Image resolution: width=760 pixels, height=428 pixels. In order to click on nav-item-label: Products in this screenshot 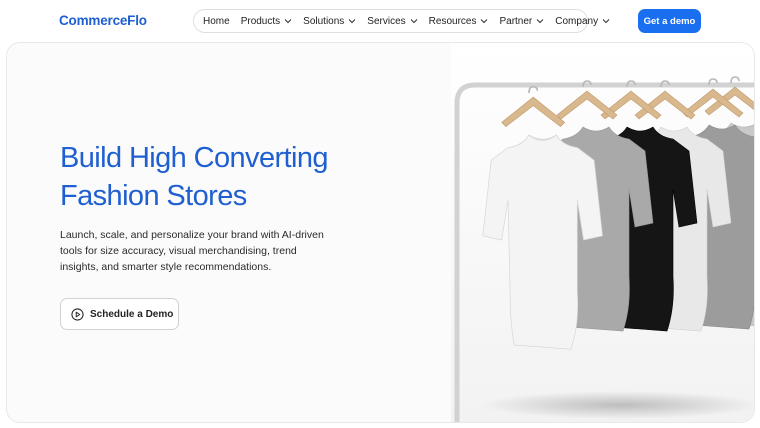, I will do `click(260, 21)`.